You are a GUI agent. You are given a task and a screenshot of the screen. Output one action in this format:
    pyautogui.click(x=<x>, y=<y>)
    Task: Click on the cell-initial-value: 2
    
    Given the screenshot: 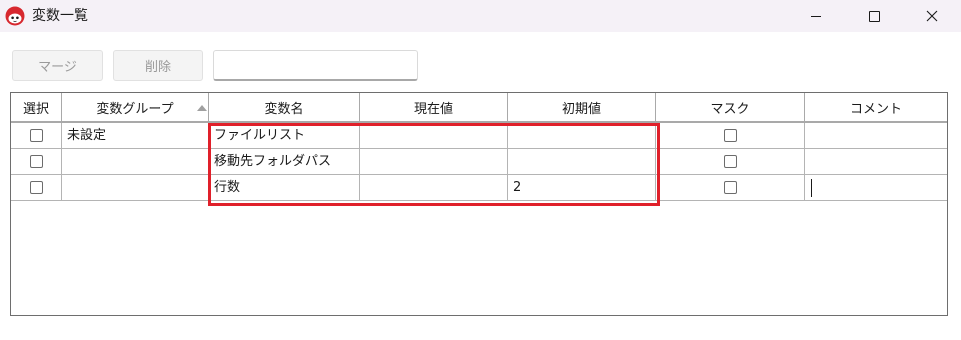 What is the action you would take?
    pyautogui.click(x=582, y=188)
    